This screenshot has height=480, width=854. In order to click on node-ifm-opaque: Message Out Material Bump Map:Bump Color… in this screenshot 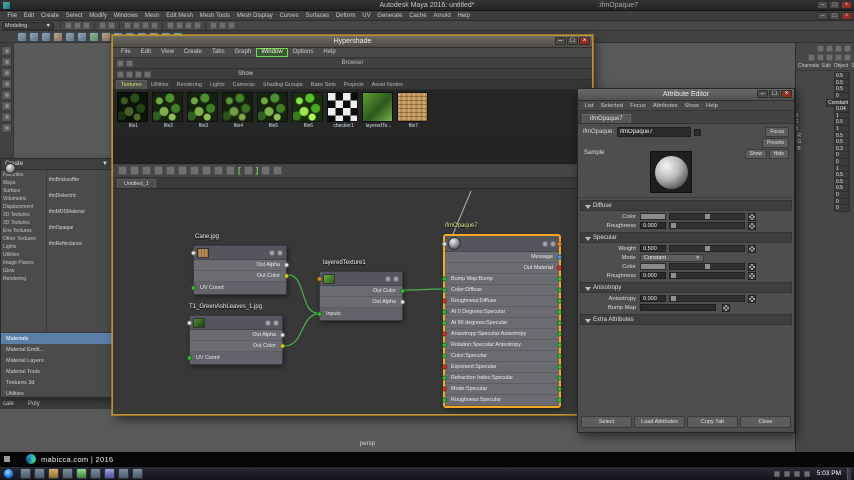, I will do `click(502, 321)`.